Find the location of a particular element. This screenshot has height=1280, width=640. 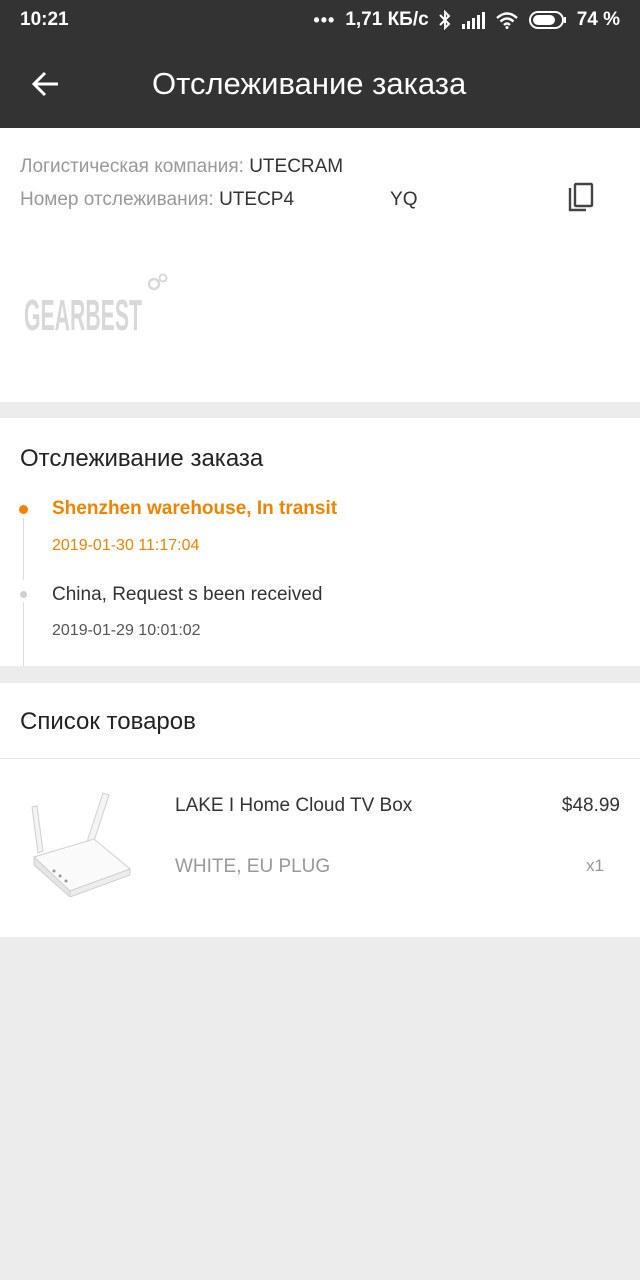

divider is located at coordinates (320, 758).